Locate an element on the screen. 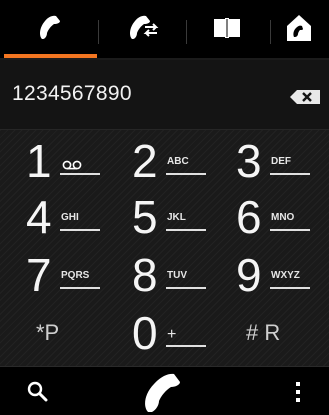 The image size is (329, 415). key-letters: DEF is located at coordinates (281, 161).